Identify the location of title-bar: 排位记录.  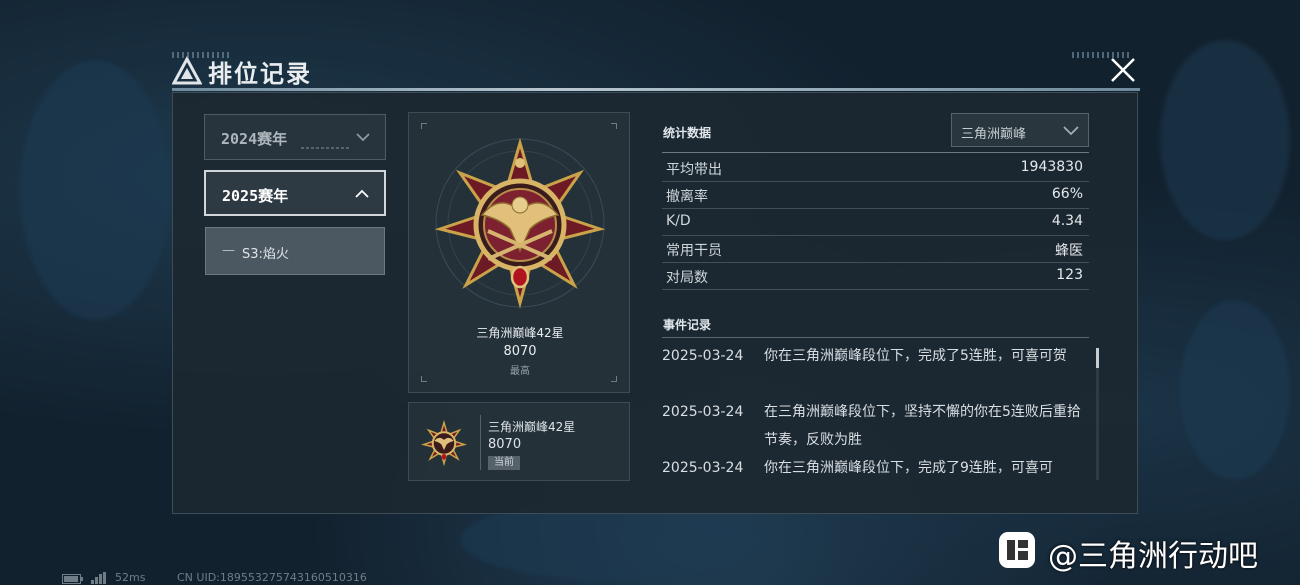
(656, 71).